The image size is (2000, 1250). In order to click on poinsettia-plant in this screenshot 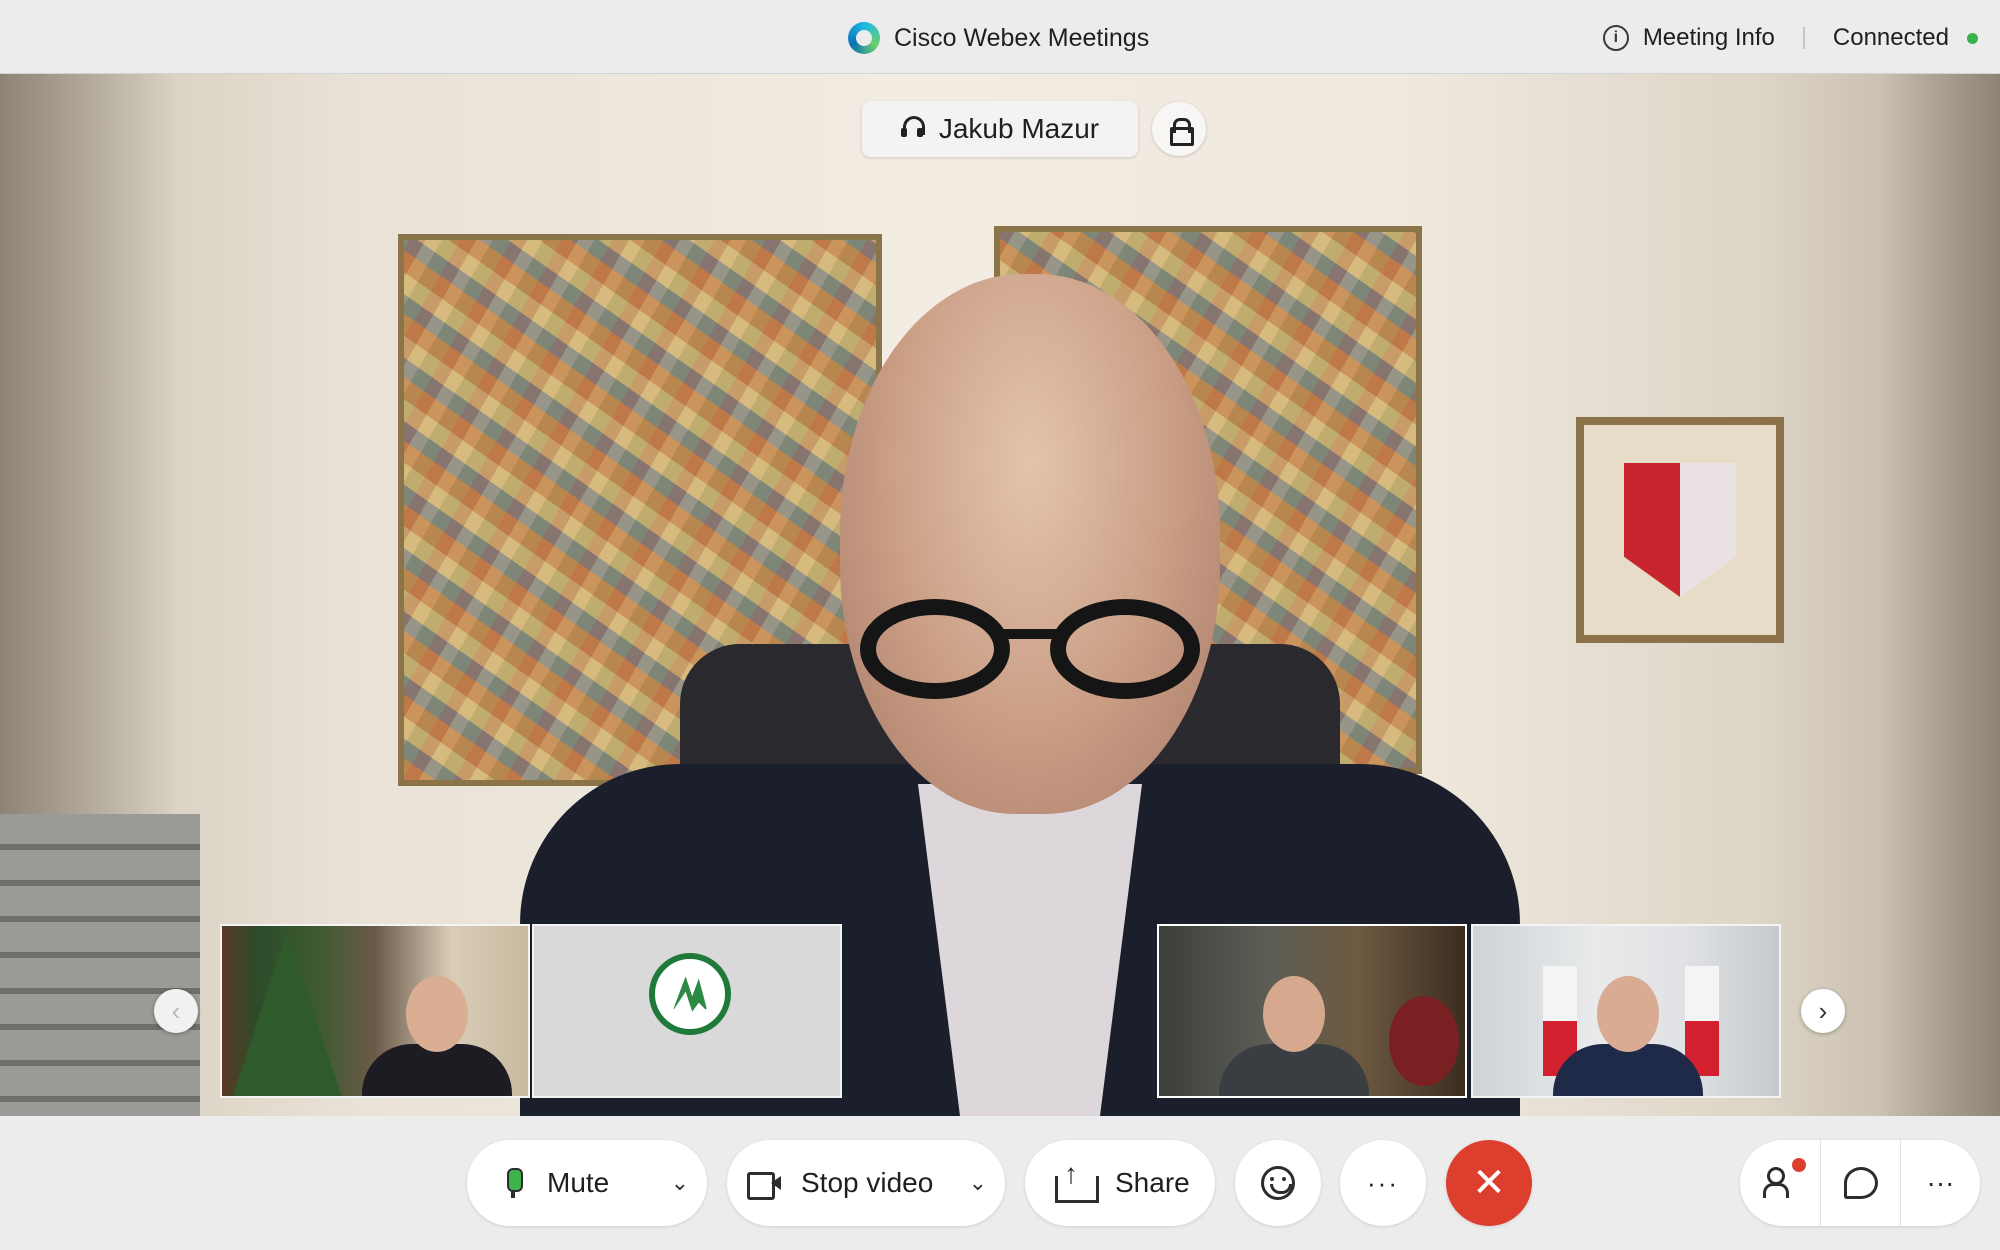, I will do `click(1424, 1041)`.